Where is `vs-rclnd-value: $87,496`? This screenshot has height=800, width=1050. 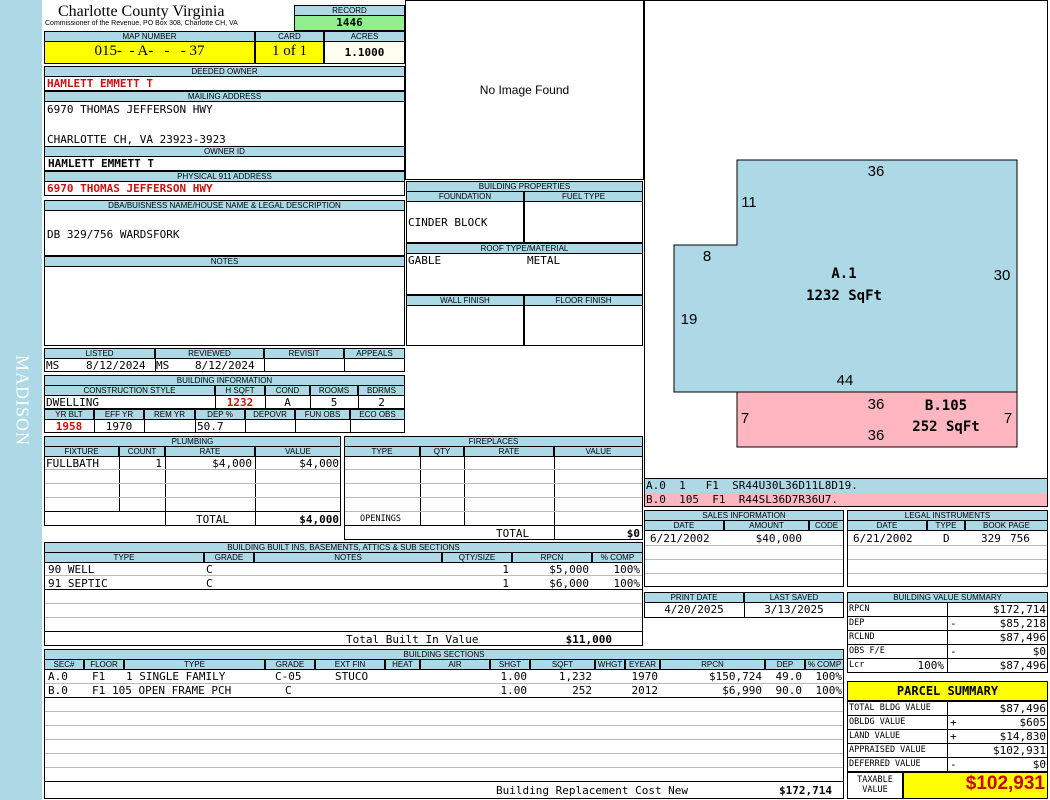
vs-rclnd-value: $87,496 is located at coordinates (1022, 637).